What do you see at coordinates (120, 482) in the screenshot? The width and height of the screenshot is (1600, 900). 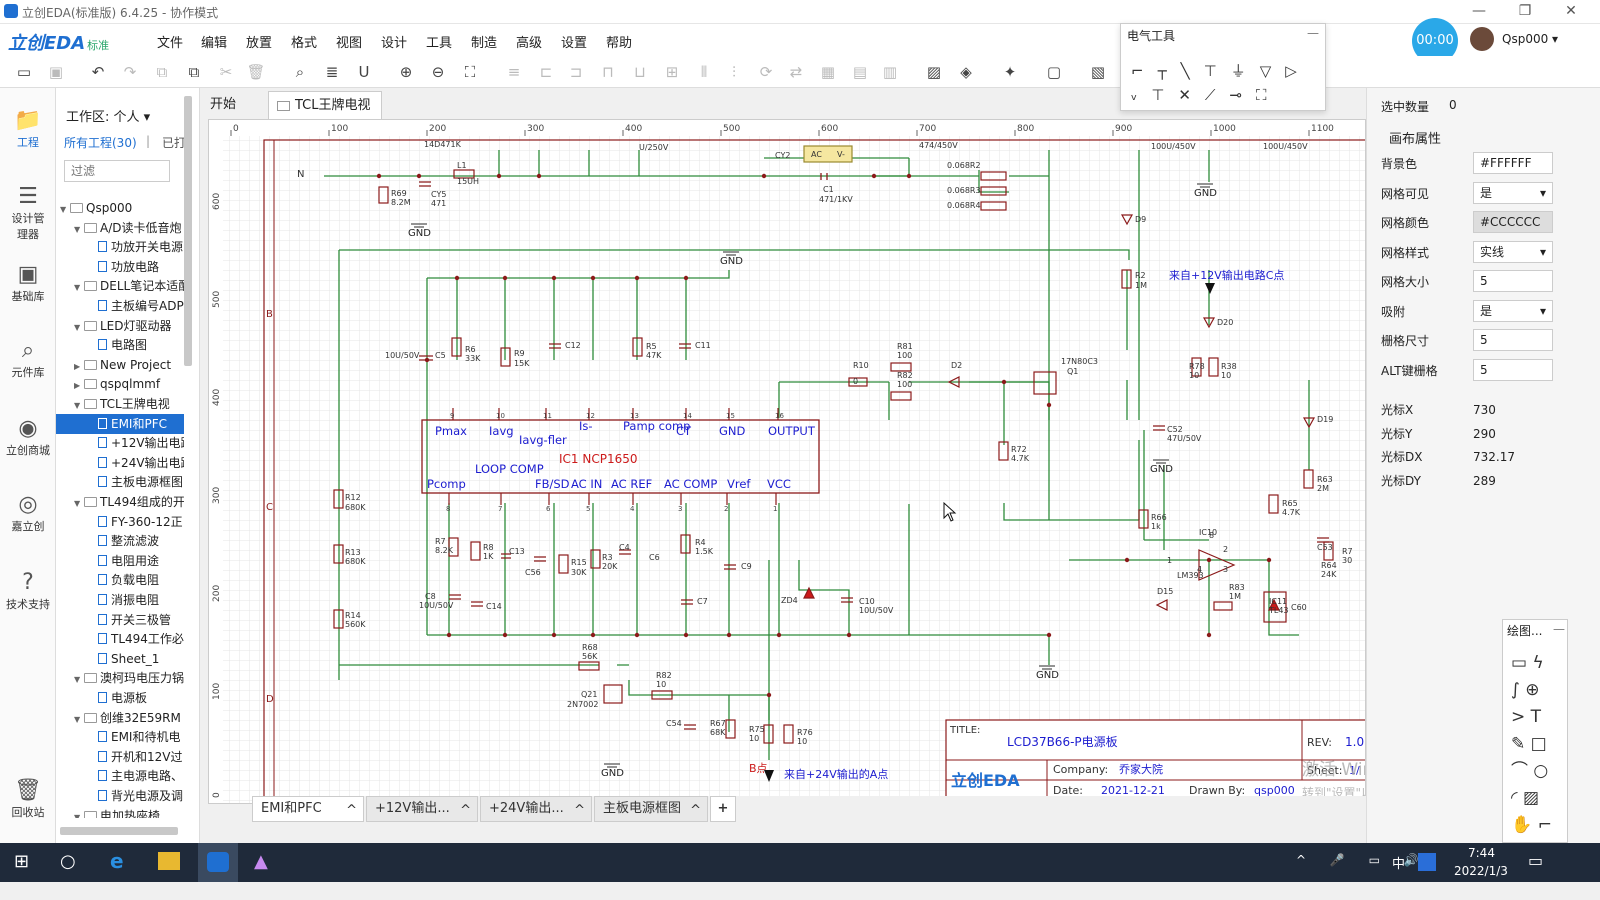 I see `tree-item: 主板电源框图` at bounding box center [120, 482].